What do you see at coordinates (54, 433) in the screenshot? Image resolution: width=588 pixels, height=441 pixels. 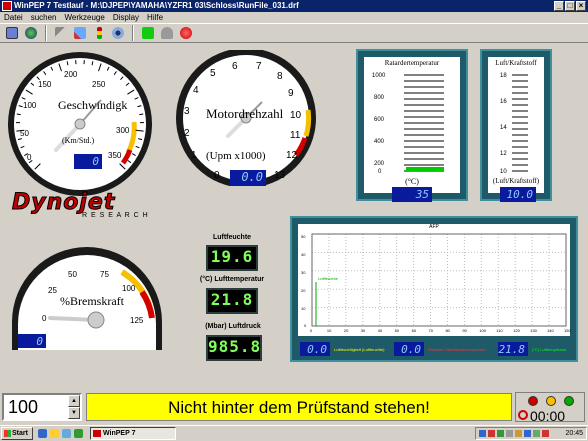 I see `outlook-icon` at bounding box center [54, 433].